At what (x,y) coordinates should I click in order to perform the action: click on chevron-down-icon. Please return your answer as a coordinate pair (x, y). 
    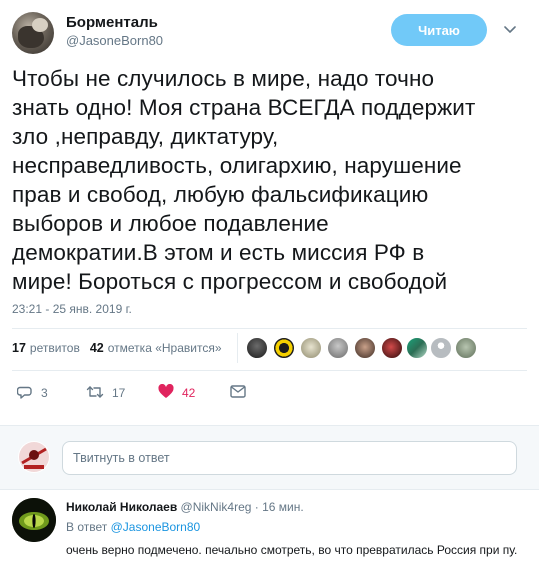
    Looking at the image, I should click on (510, 30).